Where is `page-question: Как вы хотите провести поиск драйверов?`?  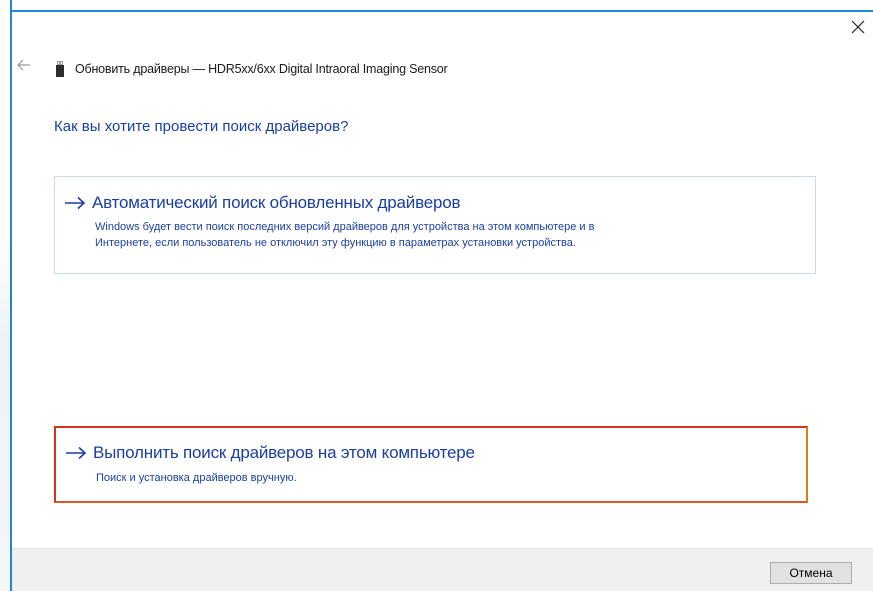 page-question: Как вы хотите провести поиск драйверов? is located at coordinates (201, 126).